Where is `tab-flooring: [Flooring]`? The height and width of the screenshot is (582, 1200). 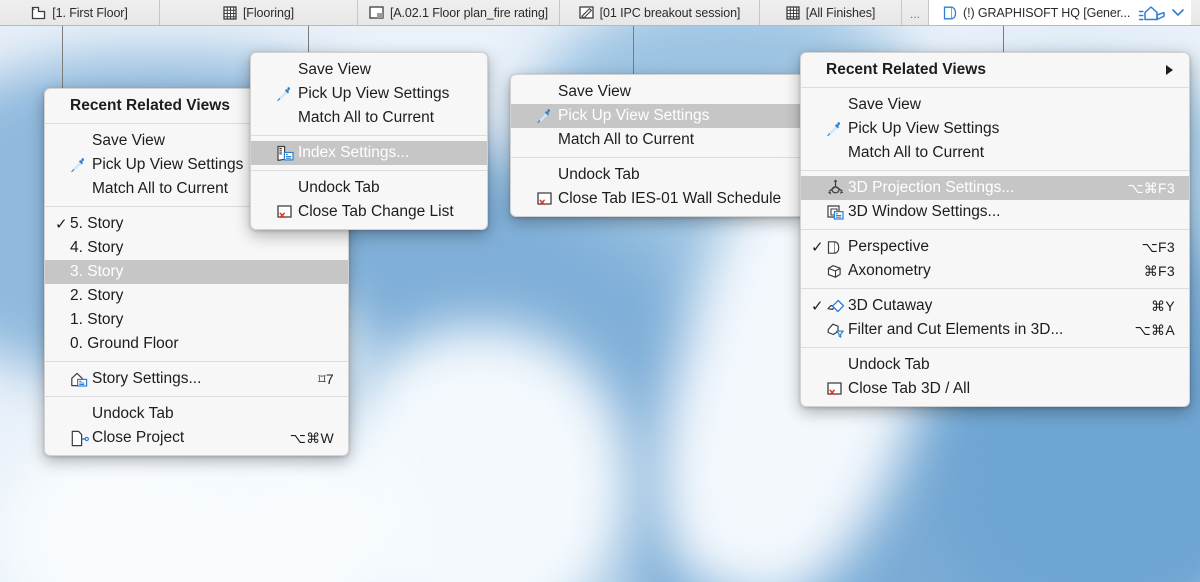
tab-flooring: [Flooring] is located at coordinates (259, 12).